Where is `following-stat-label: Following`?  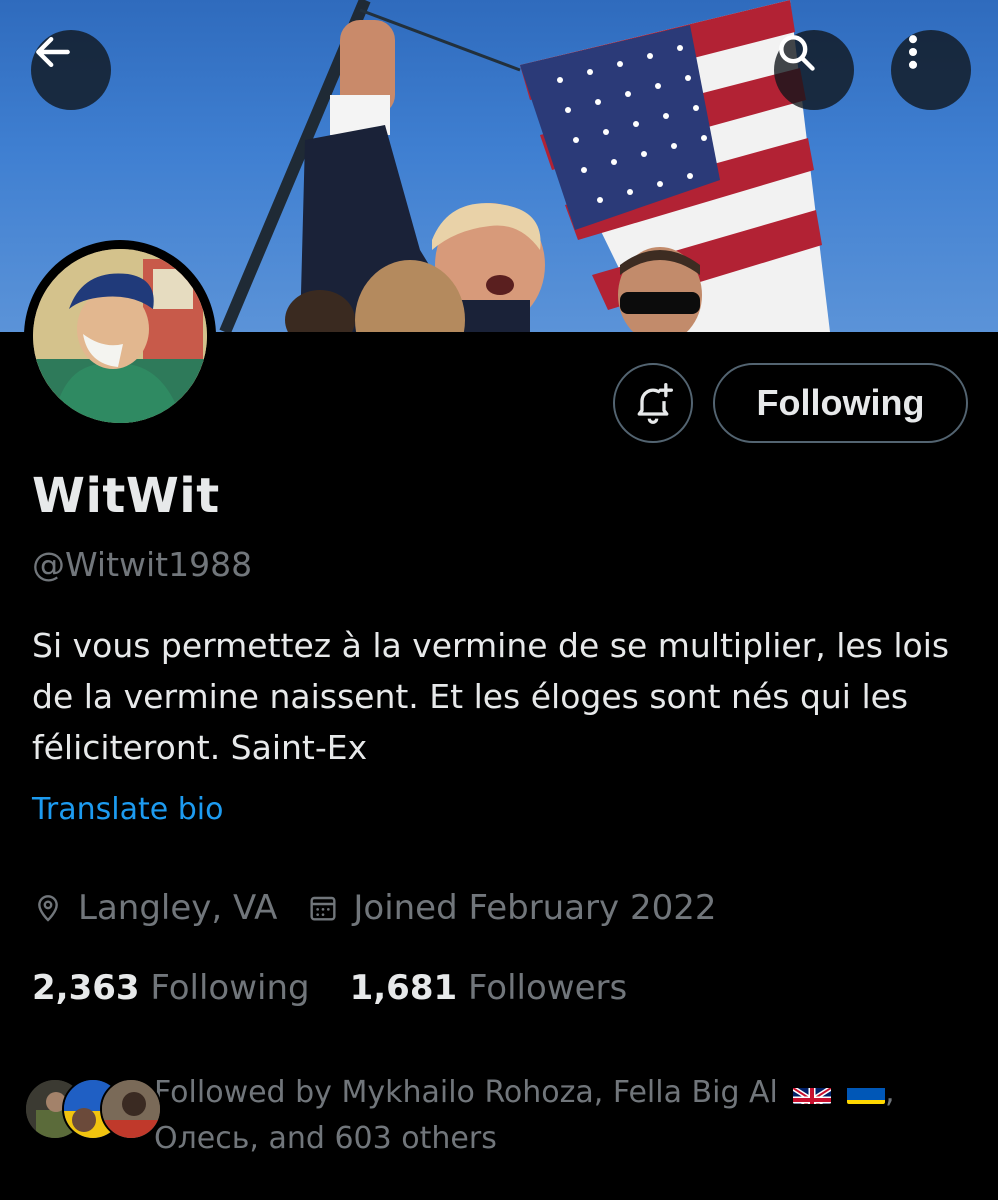
following-stat-label: Following is located at coordinates (230, 988).